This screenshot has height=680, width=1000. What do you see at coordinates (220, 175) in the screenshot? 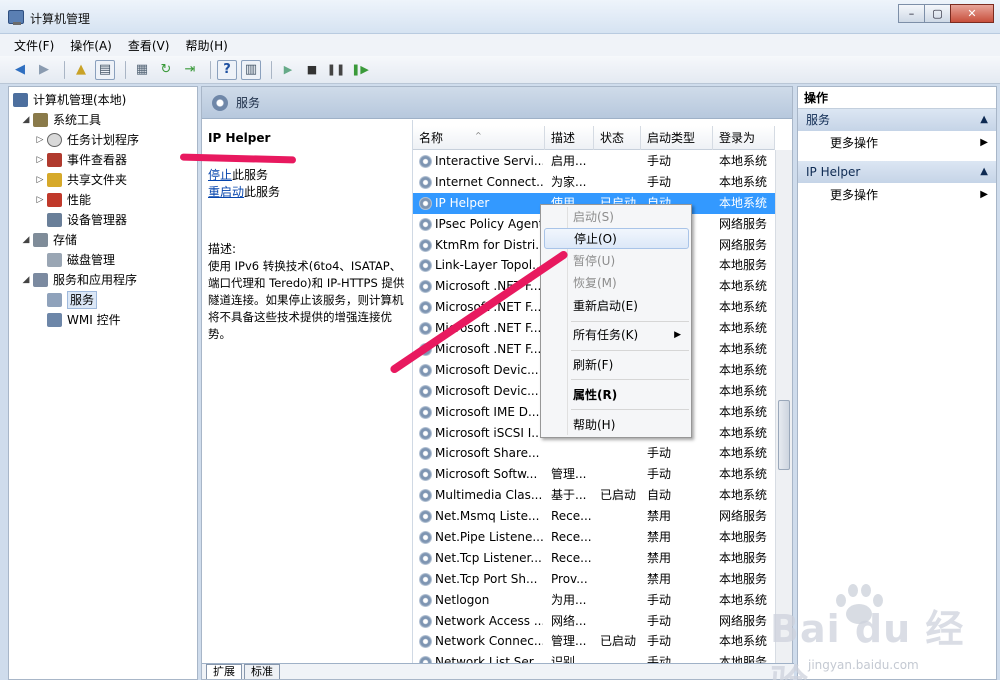
I see `stop-service-link: 停止` at bounding box center [220, 175].